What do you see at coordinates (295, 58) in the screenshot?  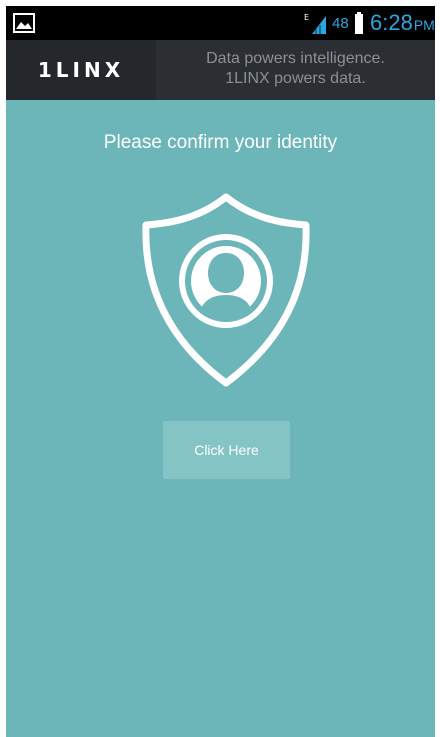 I see `tagline-line1: Data powers intelligence.` at bounding box center [295, 58].